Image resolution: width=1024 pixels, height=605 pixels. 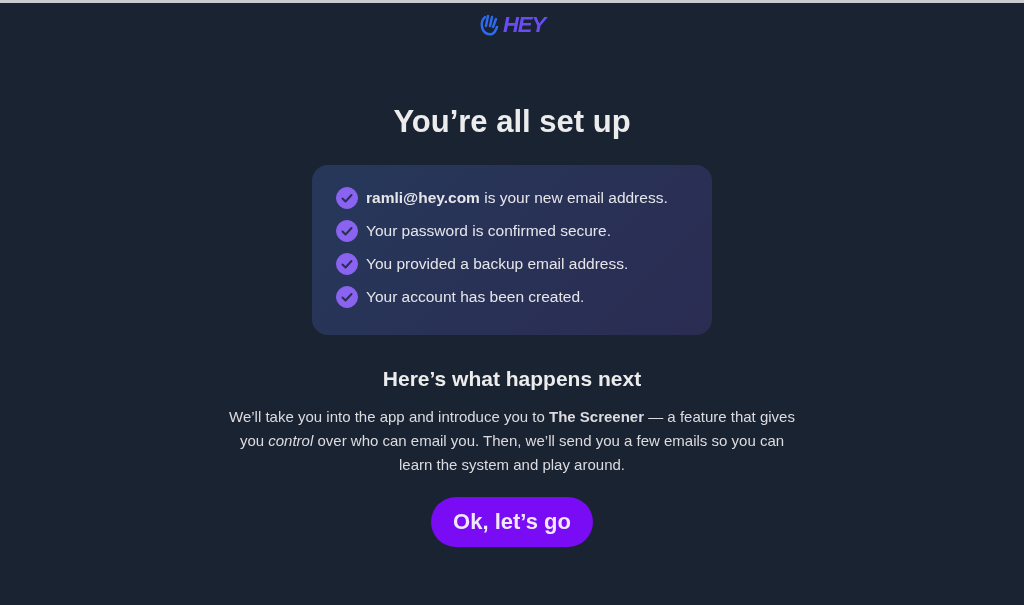 What do you see at coordinates (488, 231) in the screenshot?
I see `checklist-item: Your password is confirmed secure.` at bounding box center [488, 231].